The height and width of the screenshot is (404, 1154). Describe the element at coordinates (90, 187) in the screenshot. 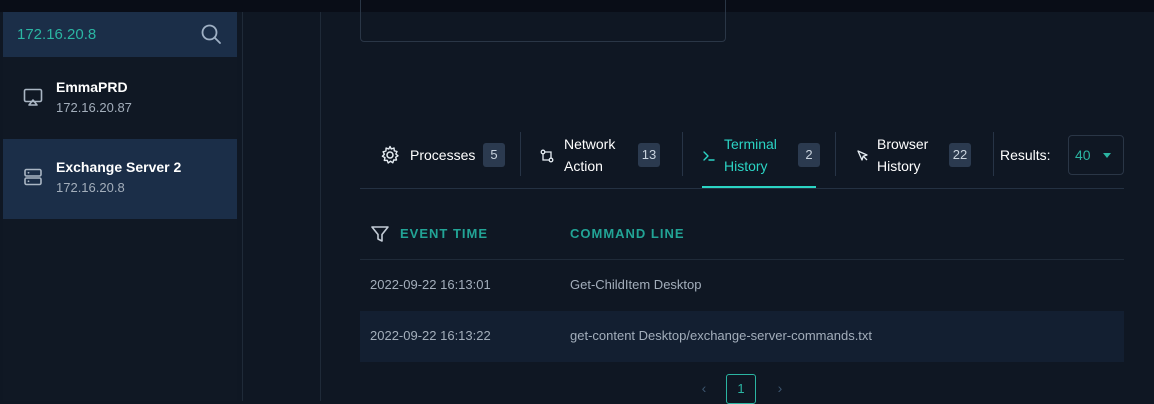

I see `device-ip: 172.16.20.8` at that location.